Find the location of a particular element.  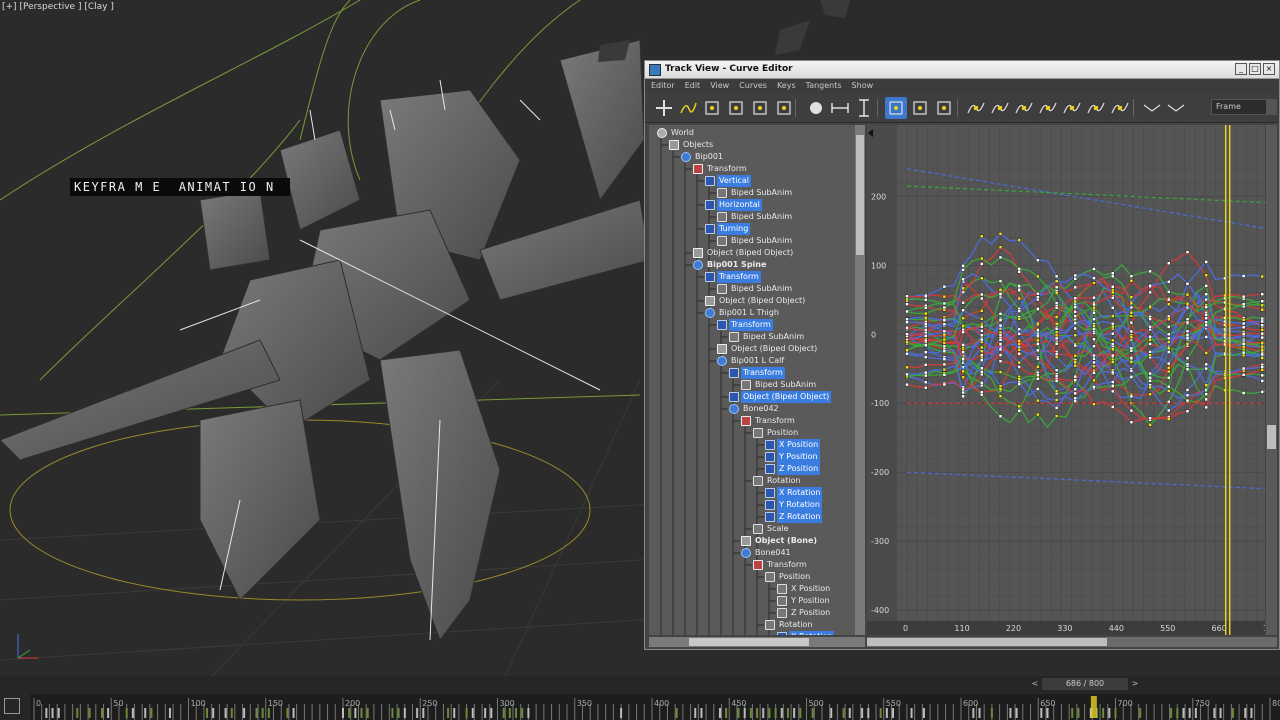

frame-display-field: Frame is located at coordinates (1239, 107).